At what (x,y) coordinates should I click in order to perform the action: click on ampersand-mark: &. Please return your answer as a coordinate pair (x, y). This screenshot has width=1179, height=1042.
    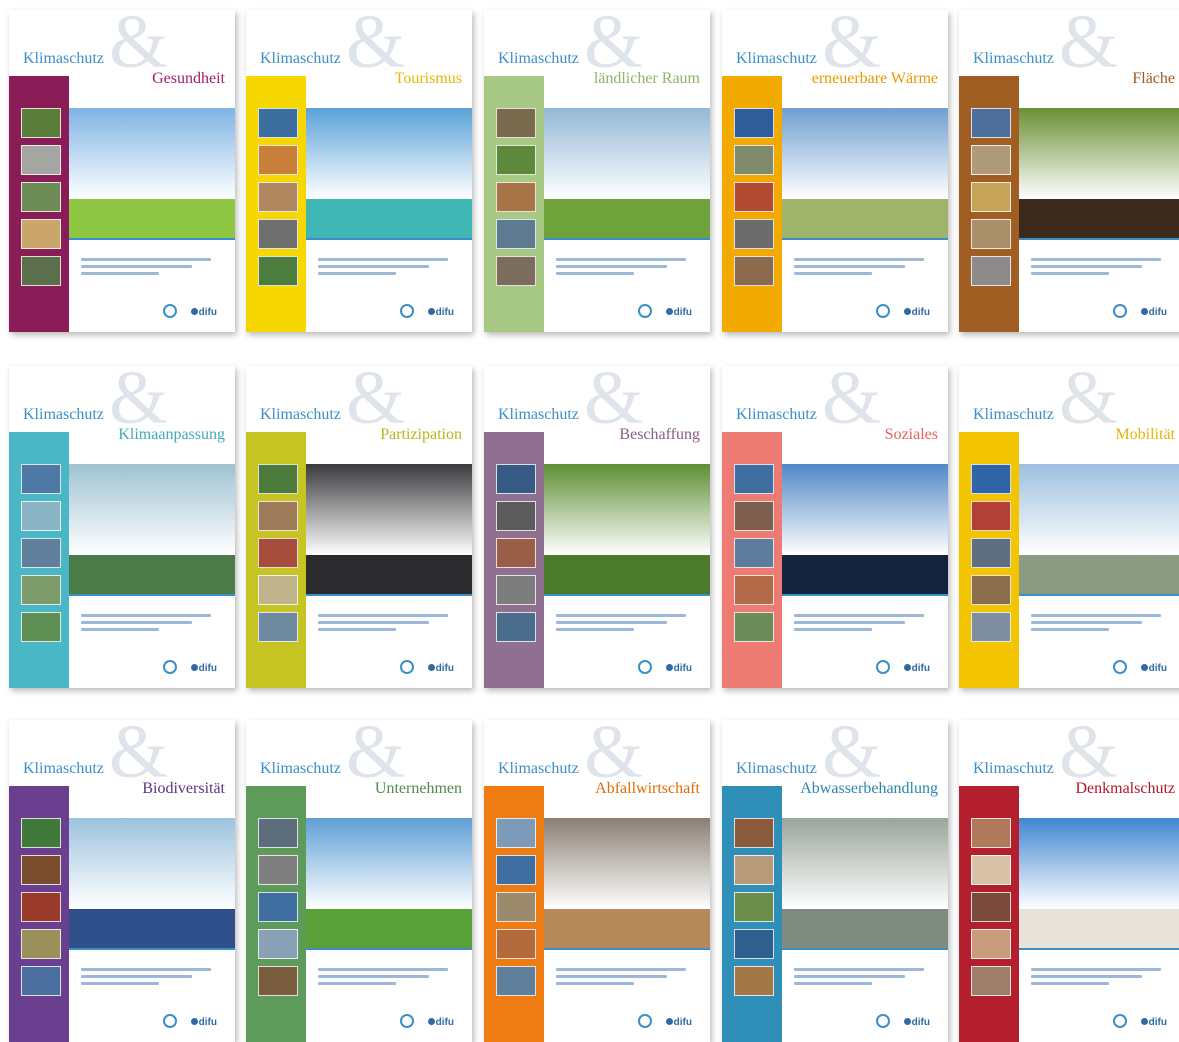
    Looking at the image, I should click on (1089, 403).